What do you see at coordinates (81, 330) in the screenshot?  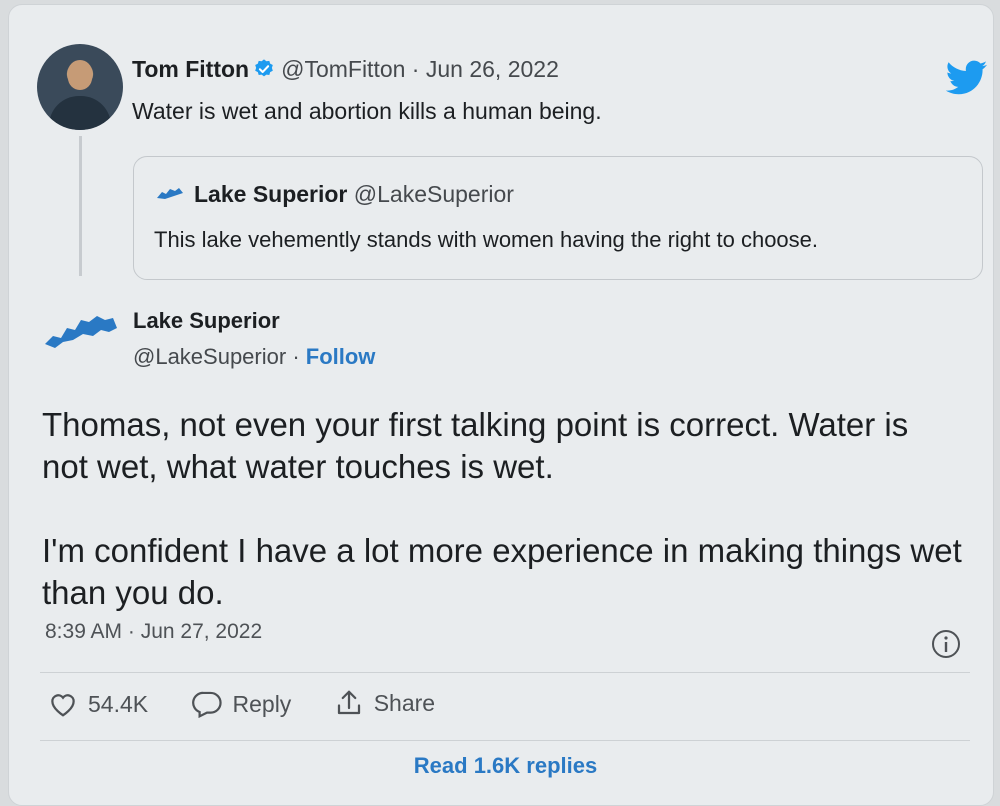 I see `lake-superior-avatar` at bounding box center [81, 330].